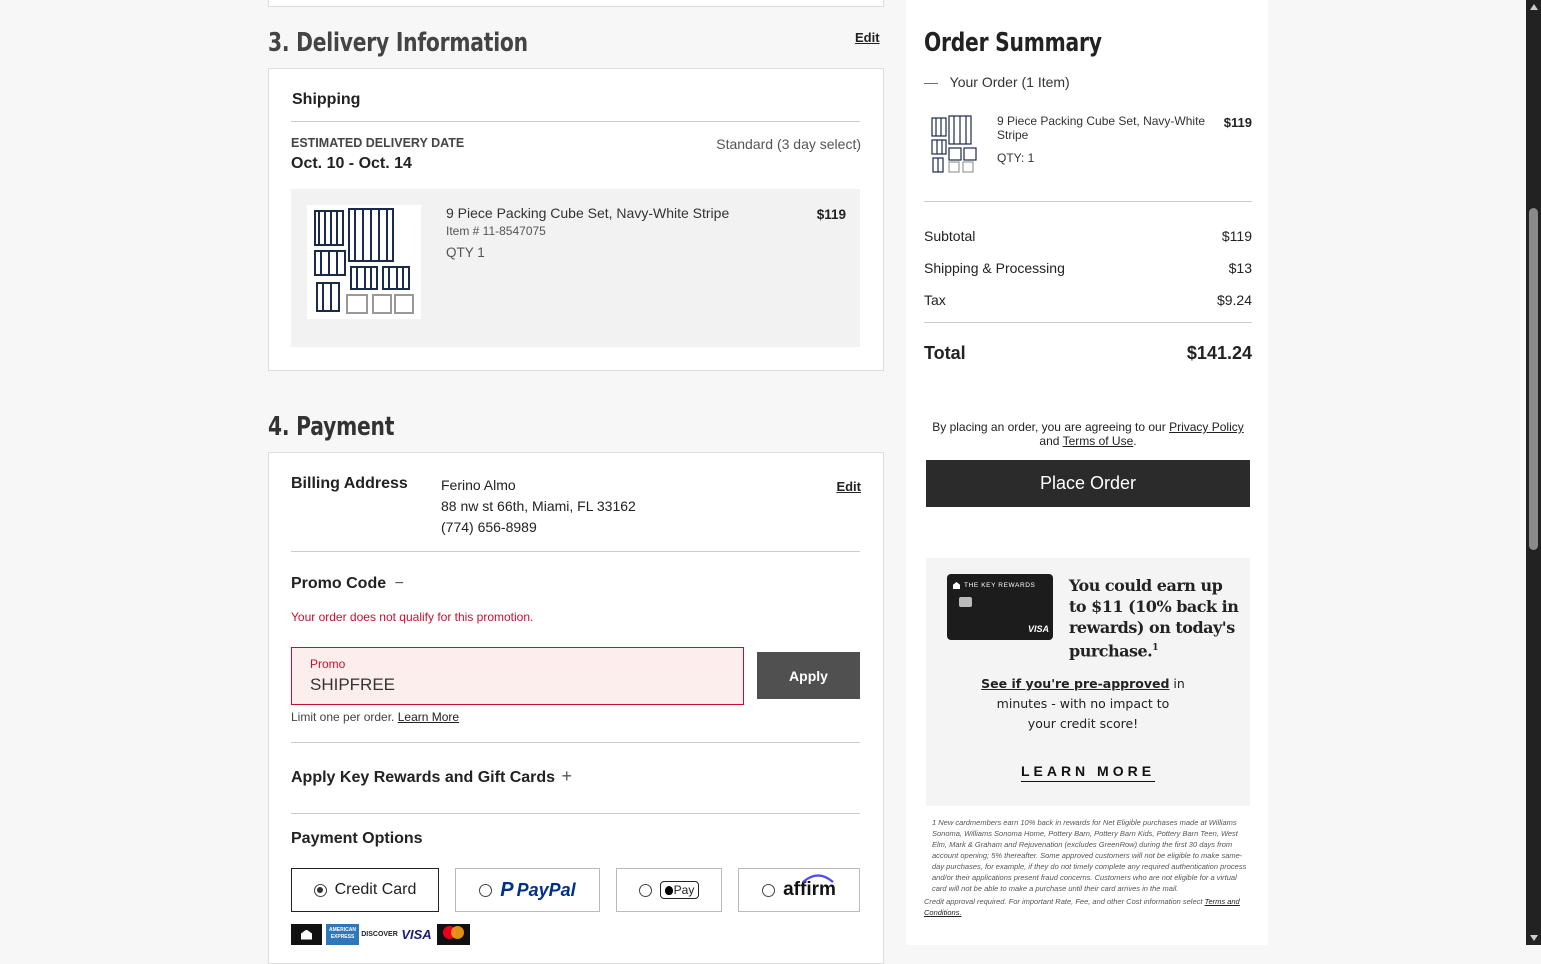  I want to click on billing-street: 88 nw st 66th, Miami, FL 33162, so click(538, 506).